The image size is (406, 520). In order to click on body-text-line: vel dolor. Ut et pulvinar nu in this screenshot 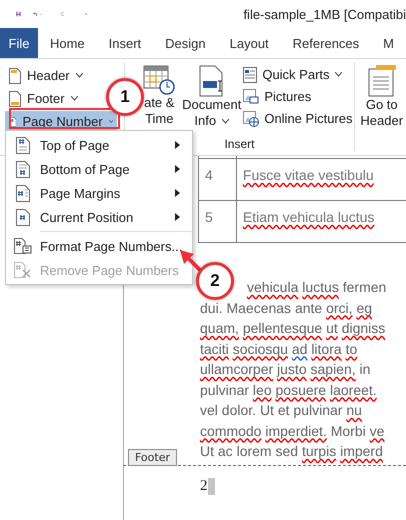, I will do `click(281, 411)`.